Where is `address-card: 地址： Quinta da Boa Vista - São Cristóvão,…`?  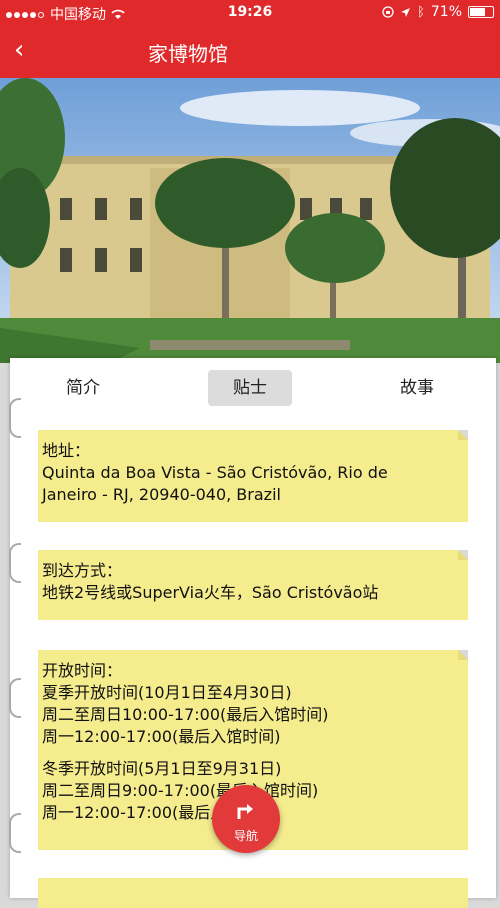 address-card: 地址： Quinta da Boa Vista - São Cristóvão,… is located at coordinates (253, 476).